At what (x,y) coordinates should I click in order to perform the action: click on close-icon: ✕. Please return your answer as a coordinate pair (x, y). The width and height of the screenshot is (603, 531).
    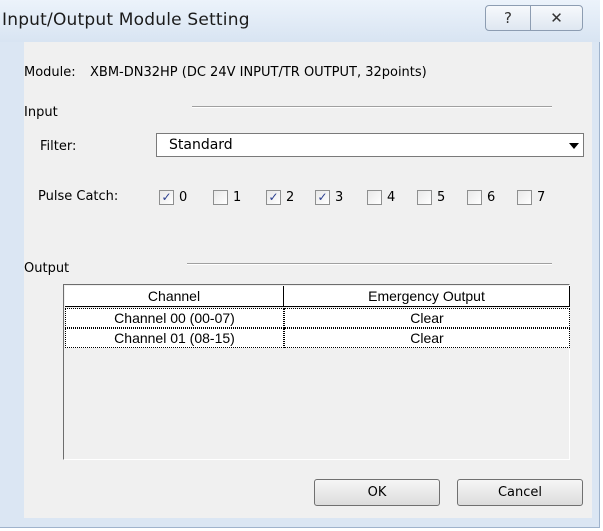
    Looking at the image, I should click on (556, 18).